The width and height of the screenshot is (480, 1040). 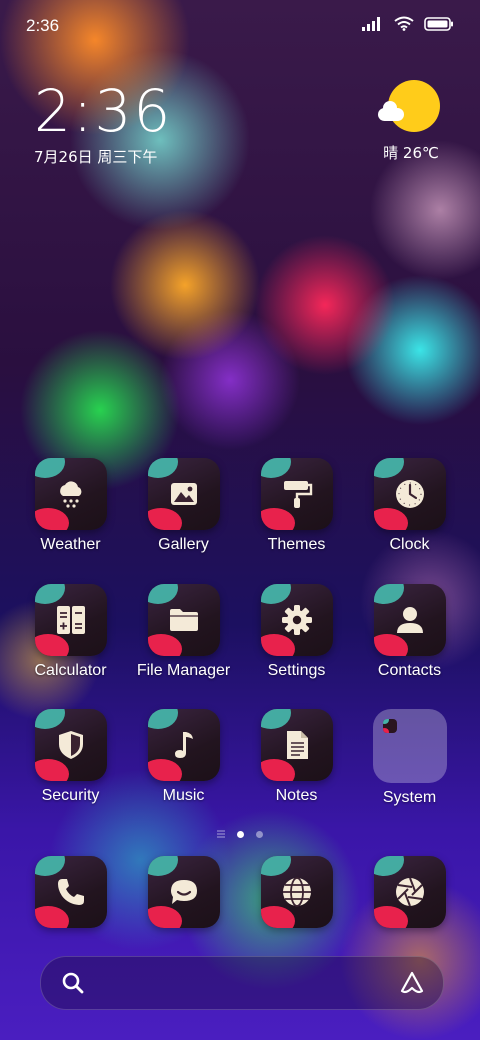 I want to click on app-themes: Themes, so click(x=296, y=506).